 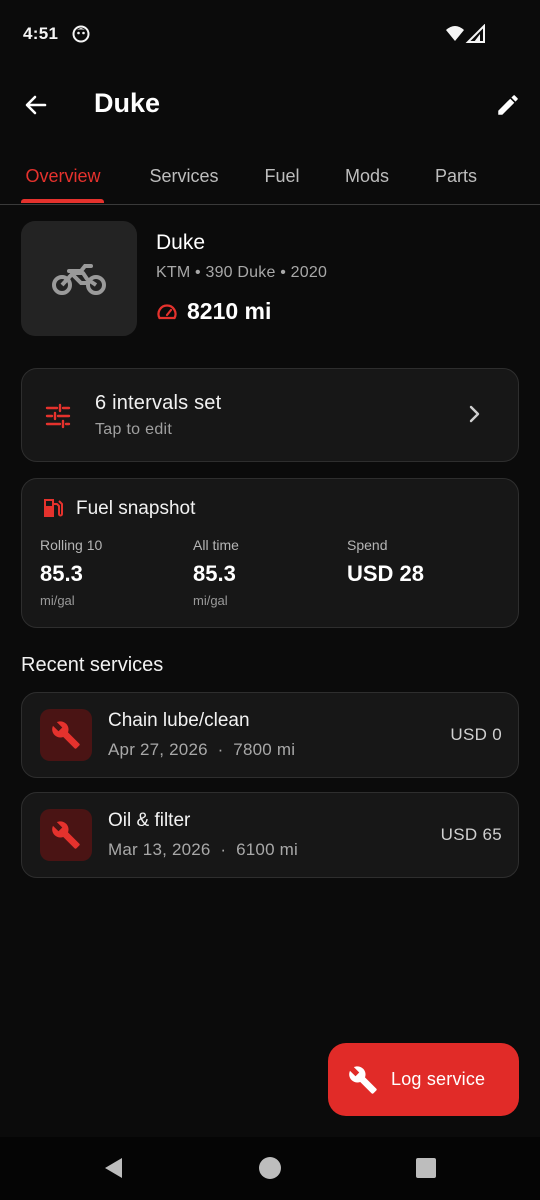 What do you see at coordinates (181, 242) in the screenshot?
I see `bike-name: Duke` at bounding box center [181, 242].